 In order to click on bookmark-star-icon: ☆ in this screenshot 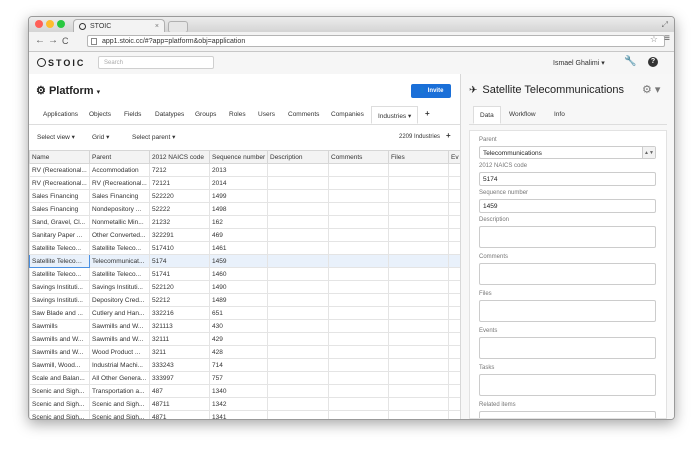, I will do `click(654, 39)`.